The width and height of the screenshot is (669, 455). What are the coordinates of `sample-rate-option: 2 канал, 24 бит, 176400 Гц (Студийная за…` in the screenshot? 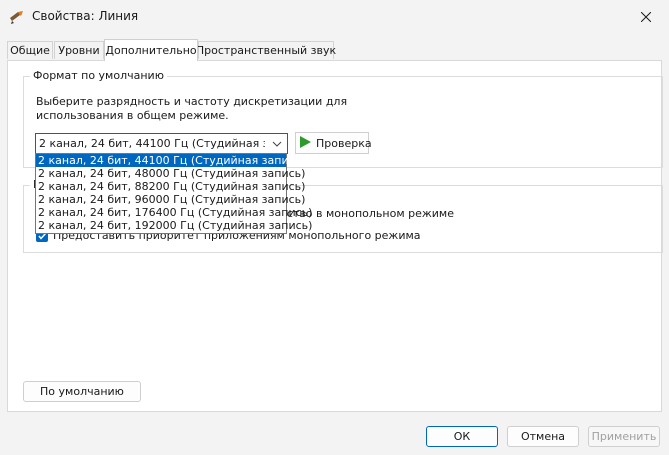 It's located at (174, 212).